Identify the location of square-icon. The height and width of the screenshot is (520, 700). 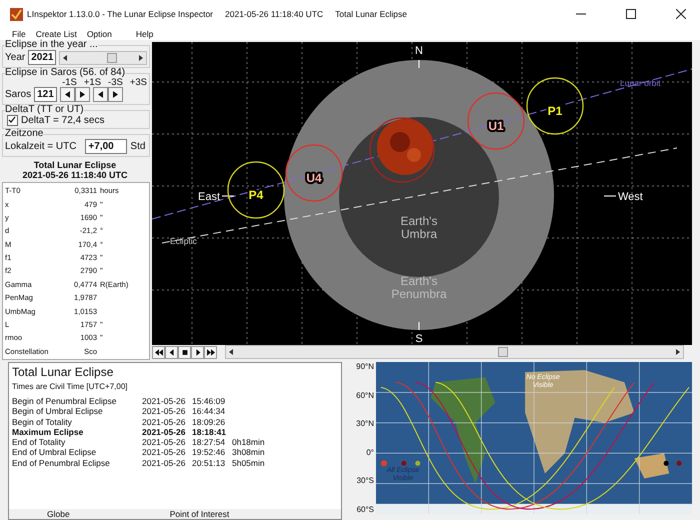
(184, 352).